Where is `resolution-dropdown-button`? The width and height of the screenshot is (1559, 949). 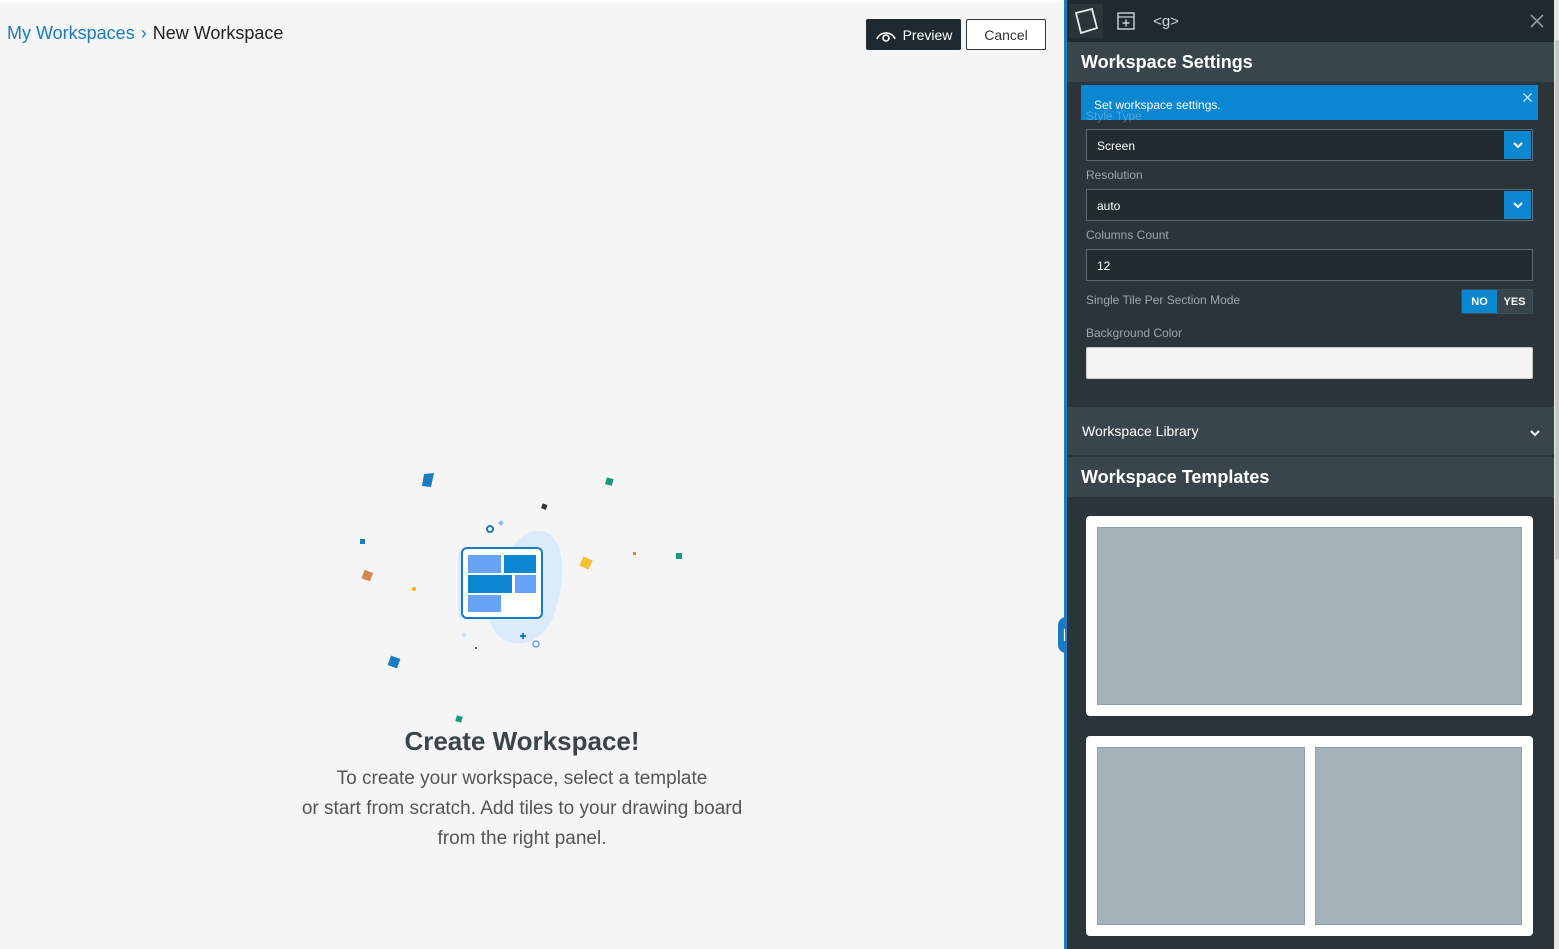
resolution-dropdown-button is located at coordinates (1517, 205).